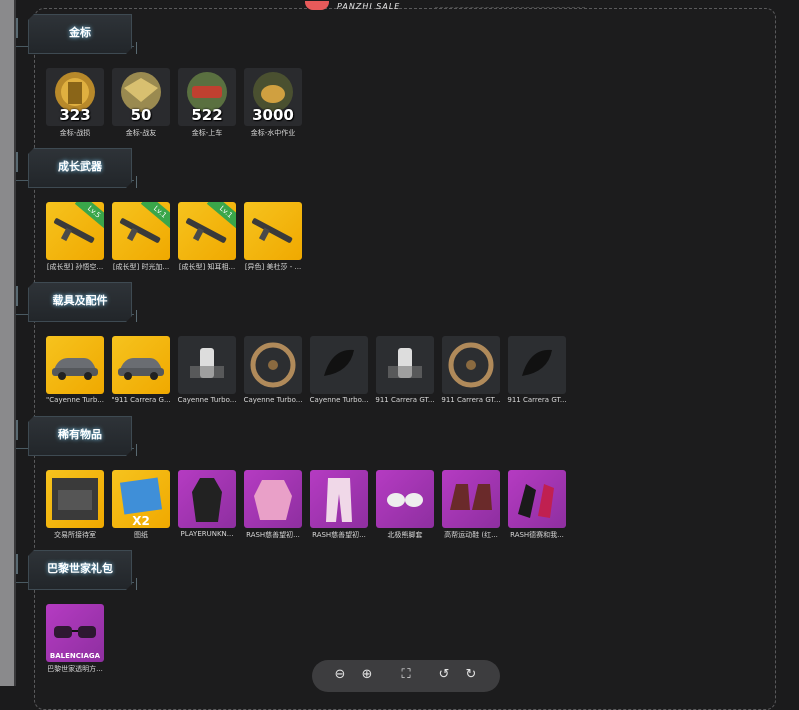  I want to click on item-caption: 金标-战损, so click(75, 133).